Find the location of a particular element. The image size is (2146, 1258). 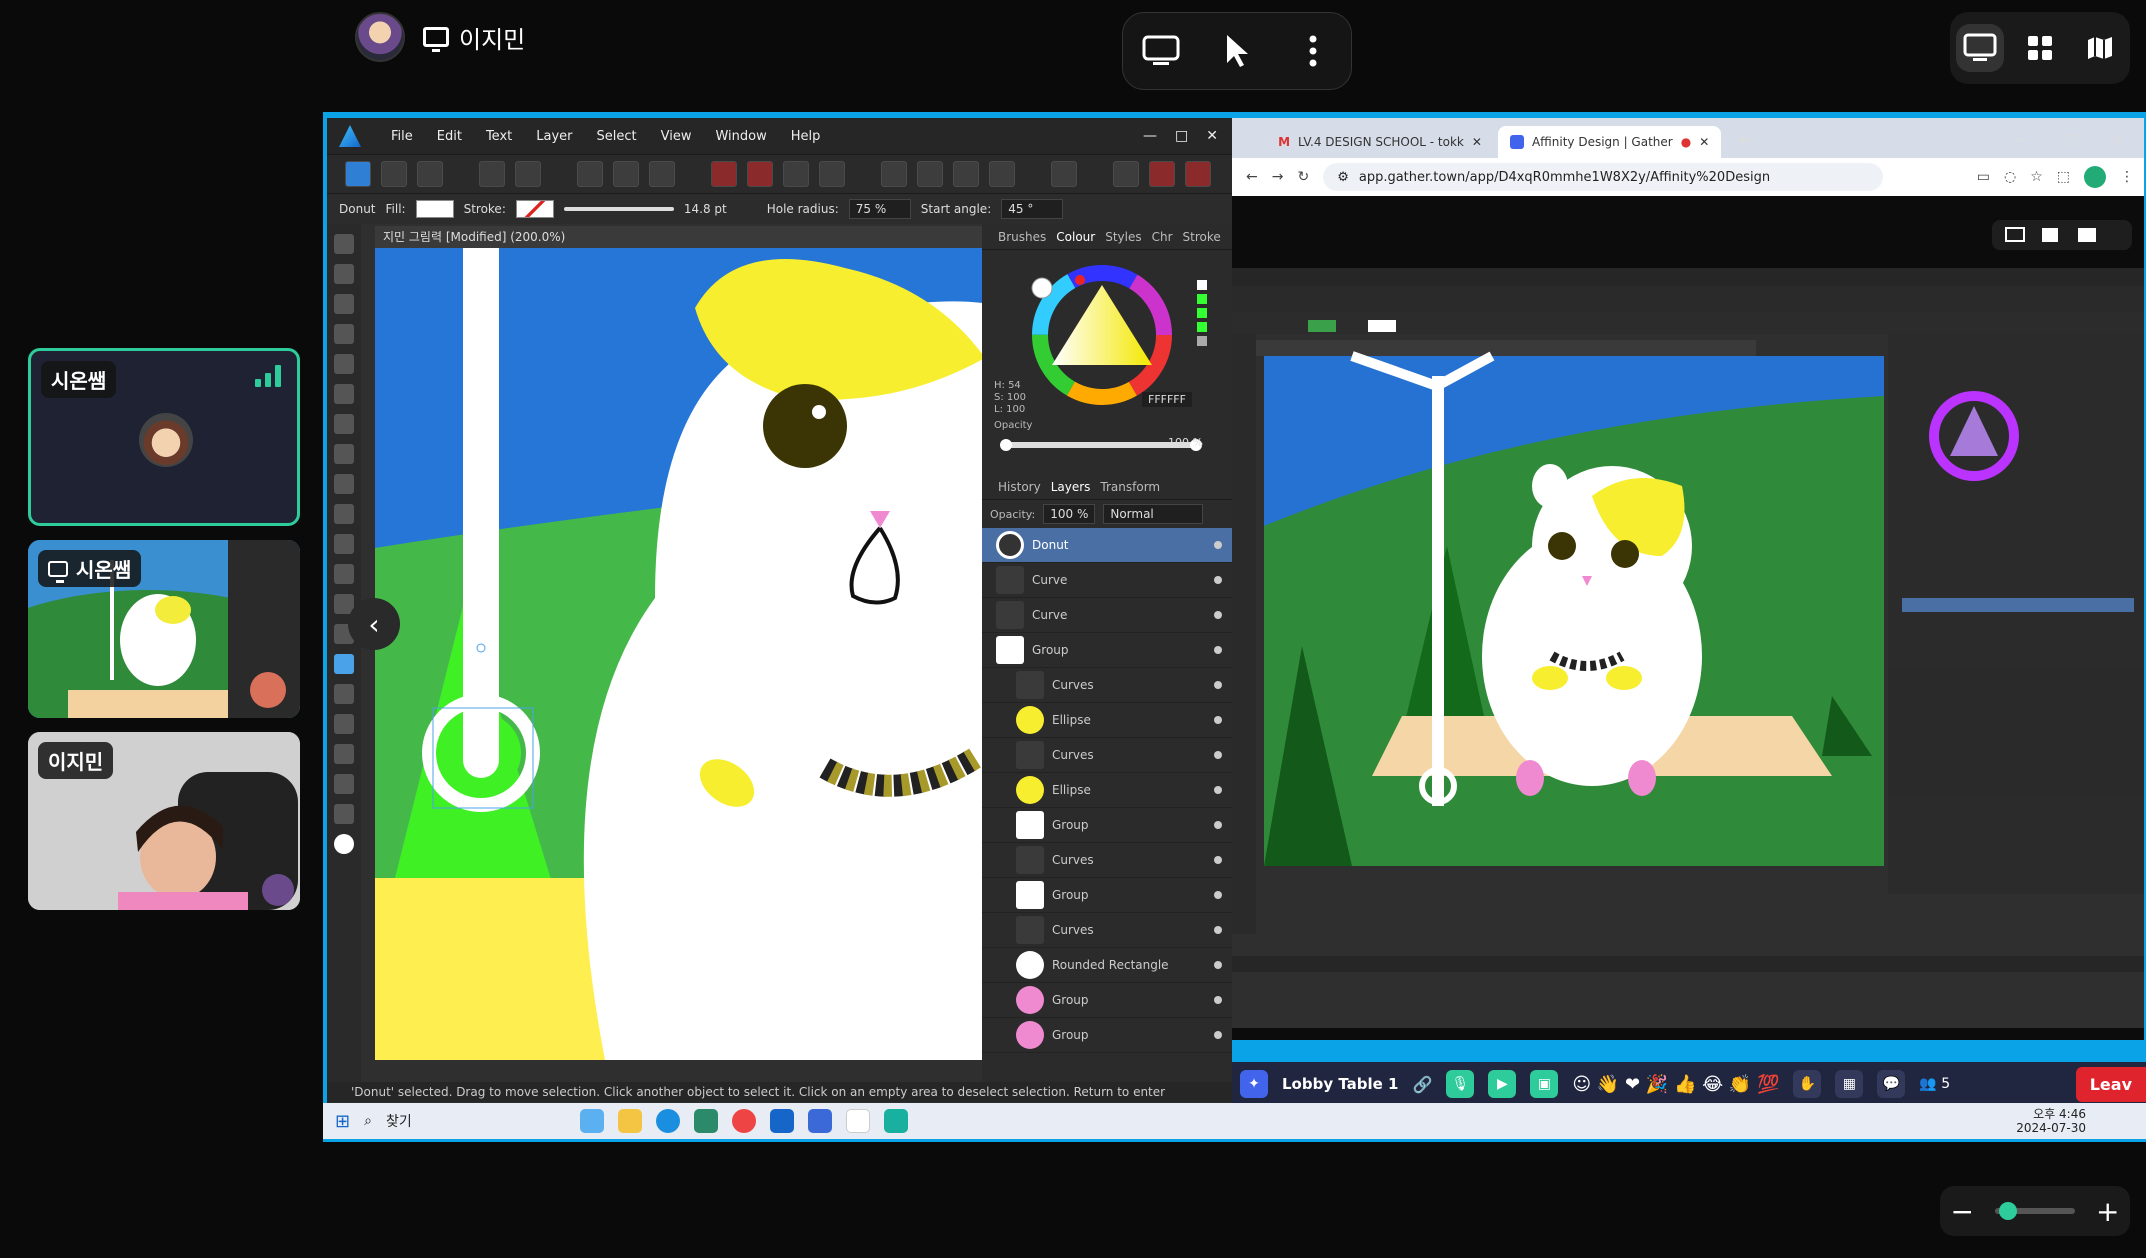

minimize-icon: — is located at coordinates (2020, 140).